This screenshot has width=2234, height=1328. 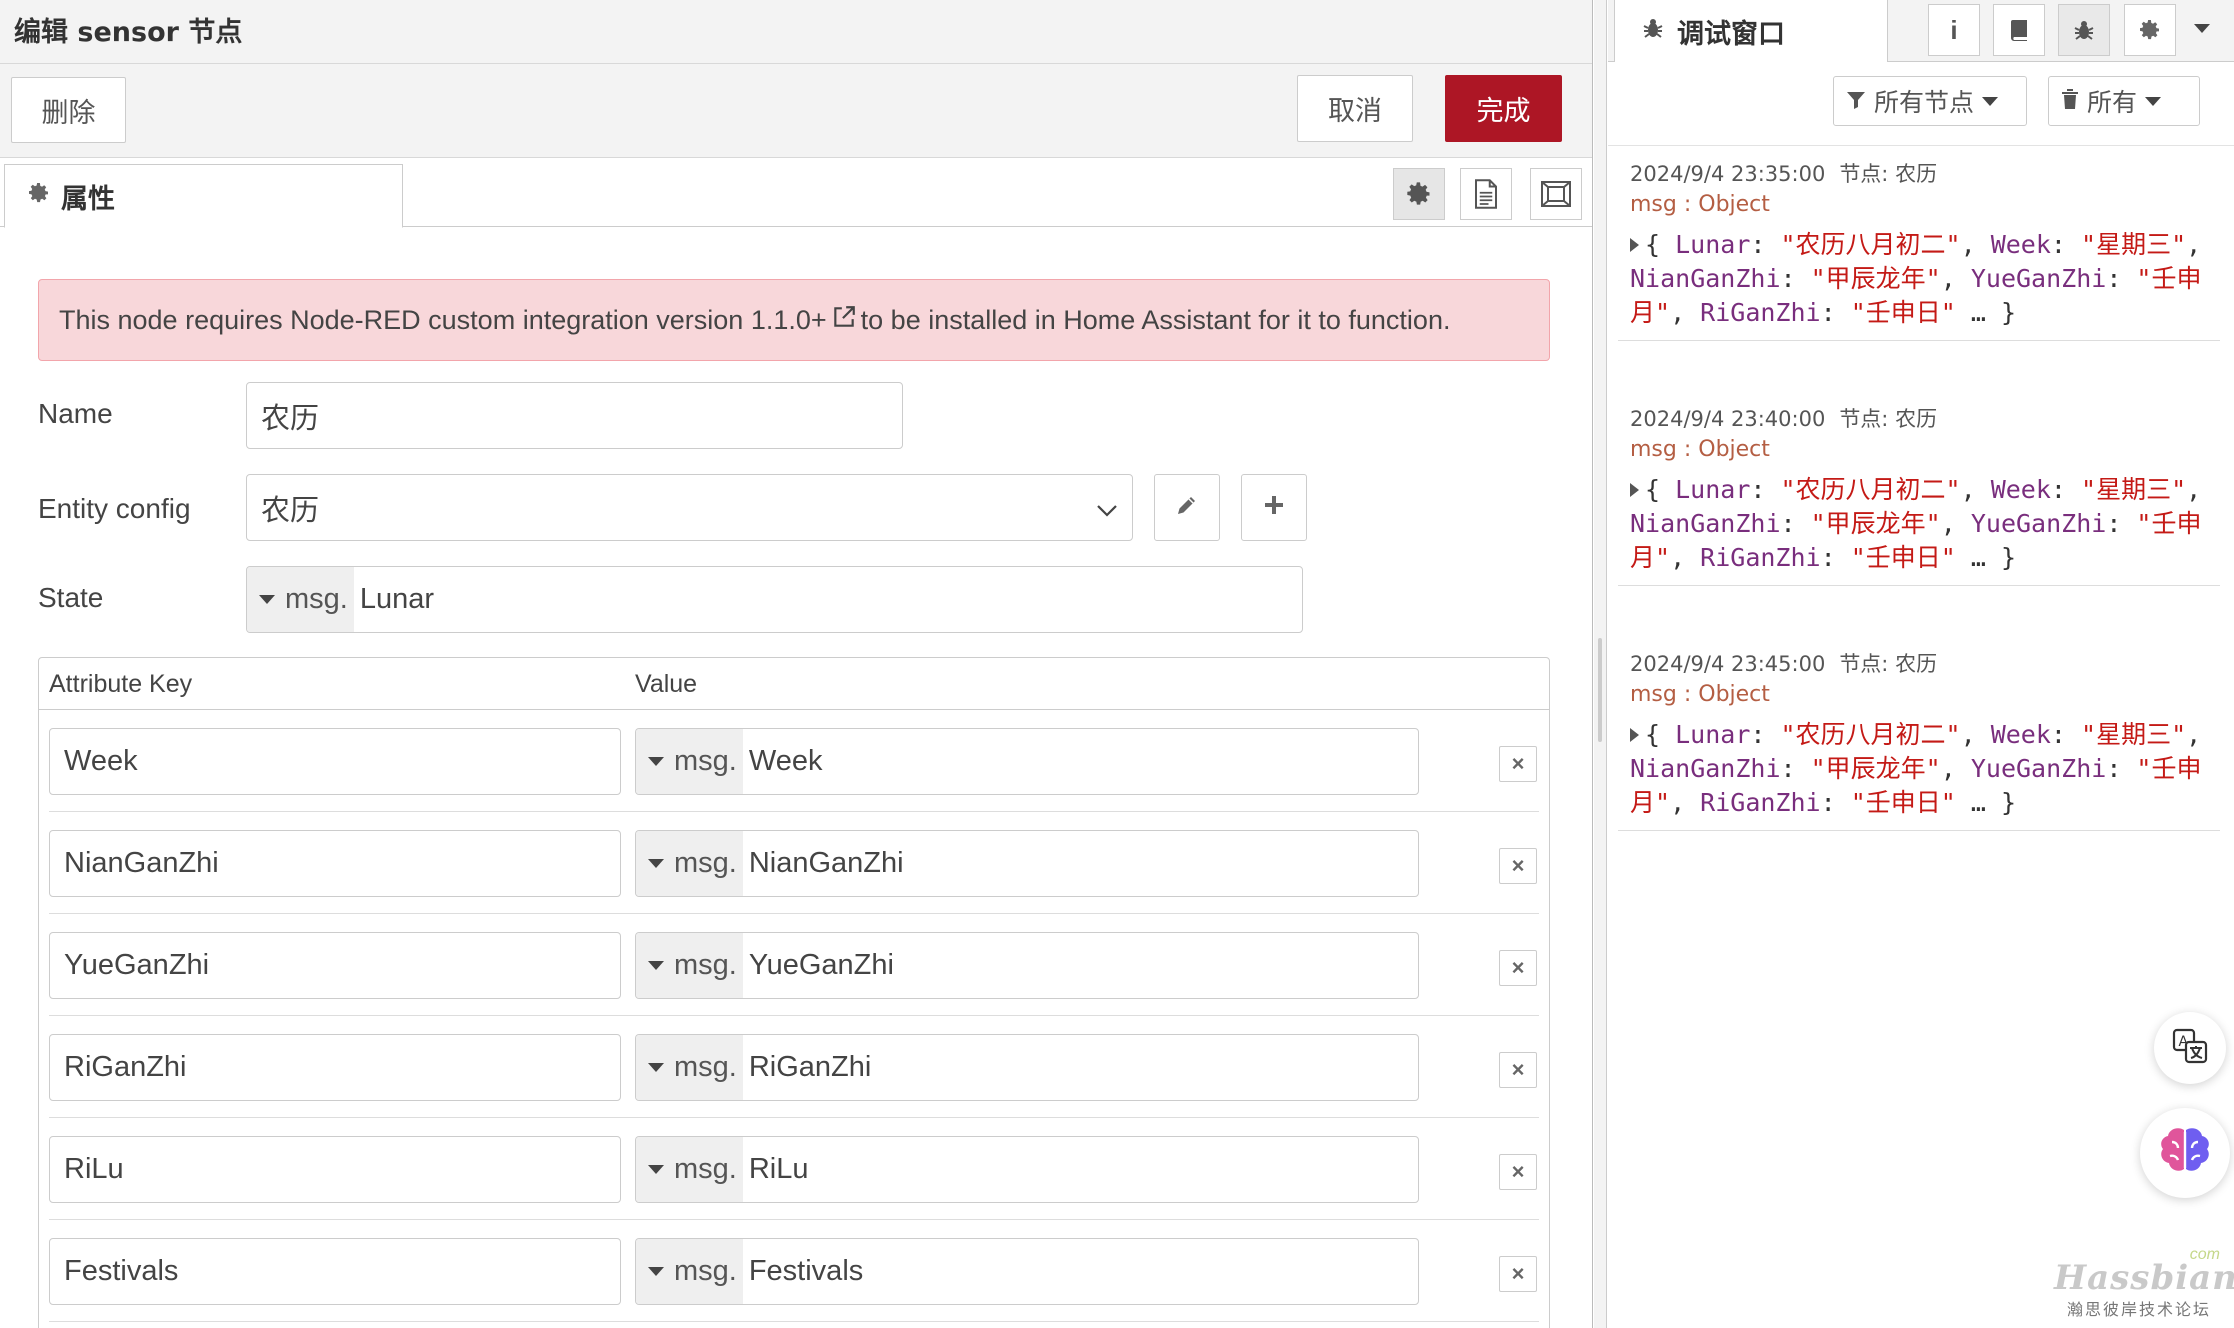 I want to click on attribute-value: Week, so click(x=783, y=761).